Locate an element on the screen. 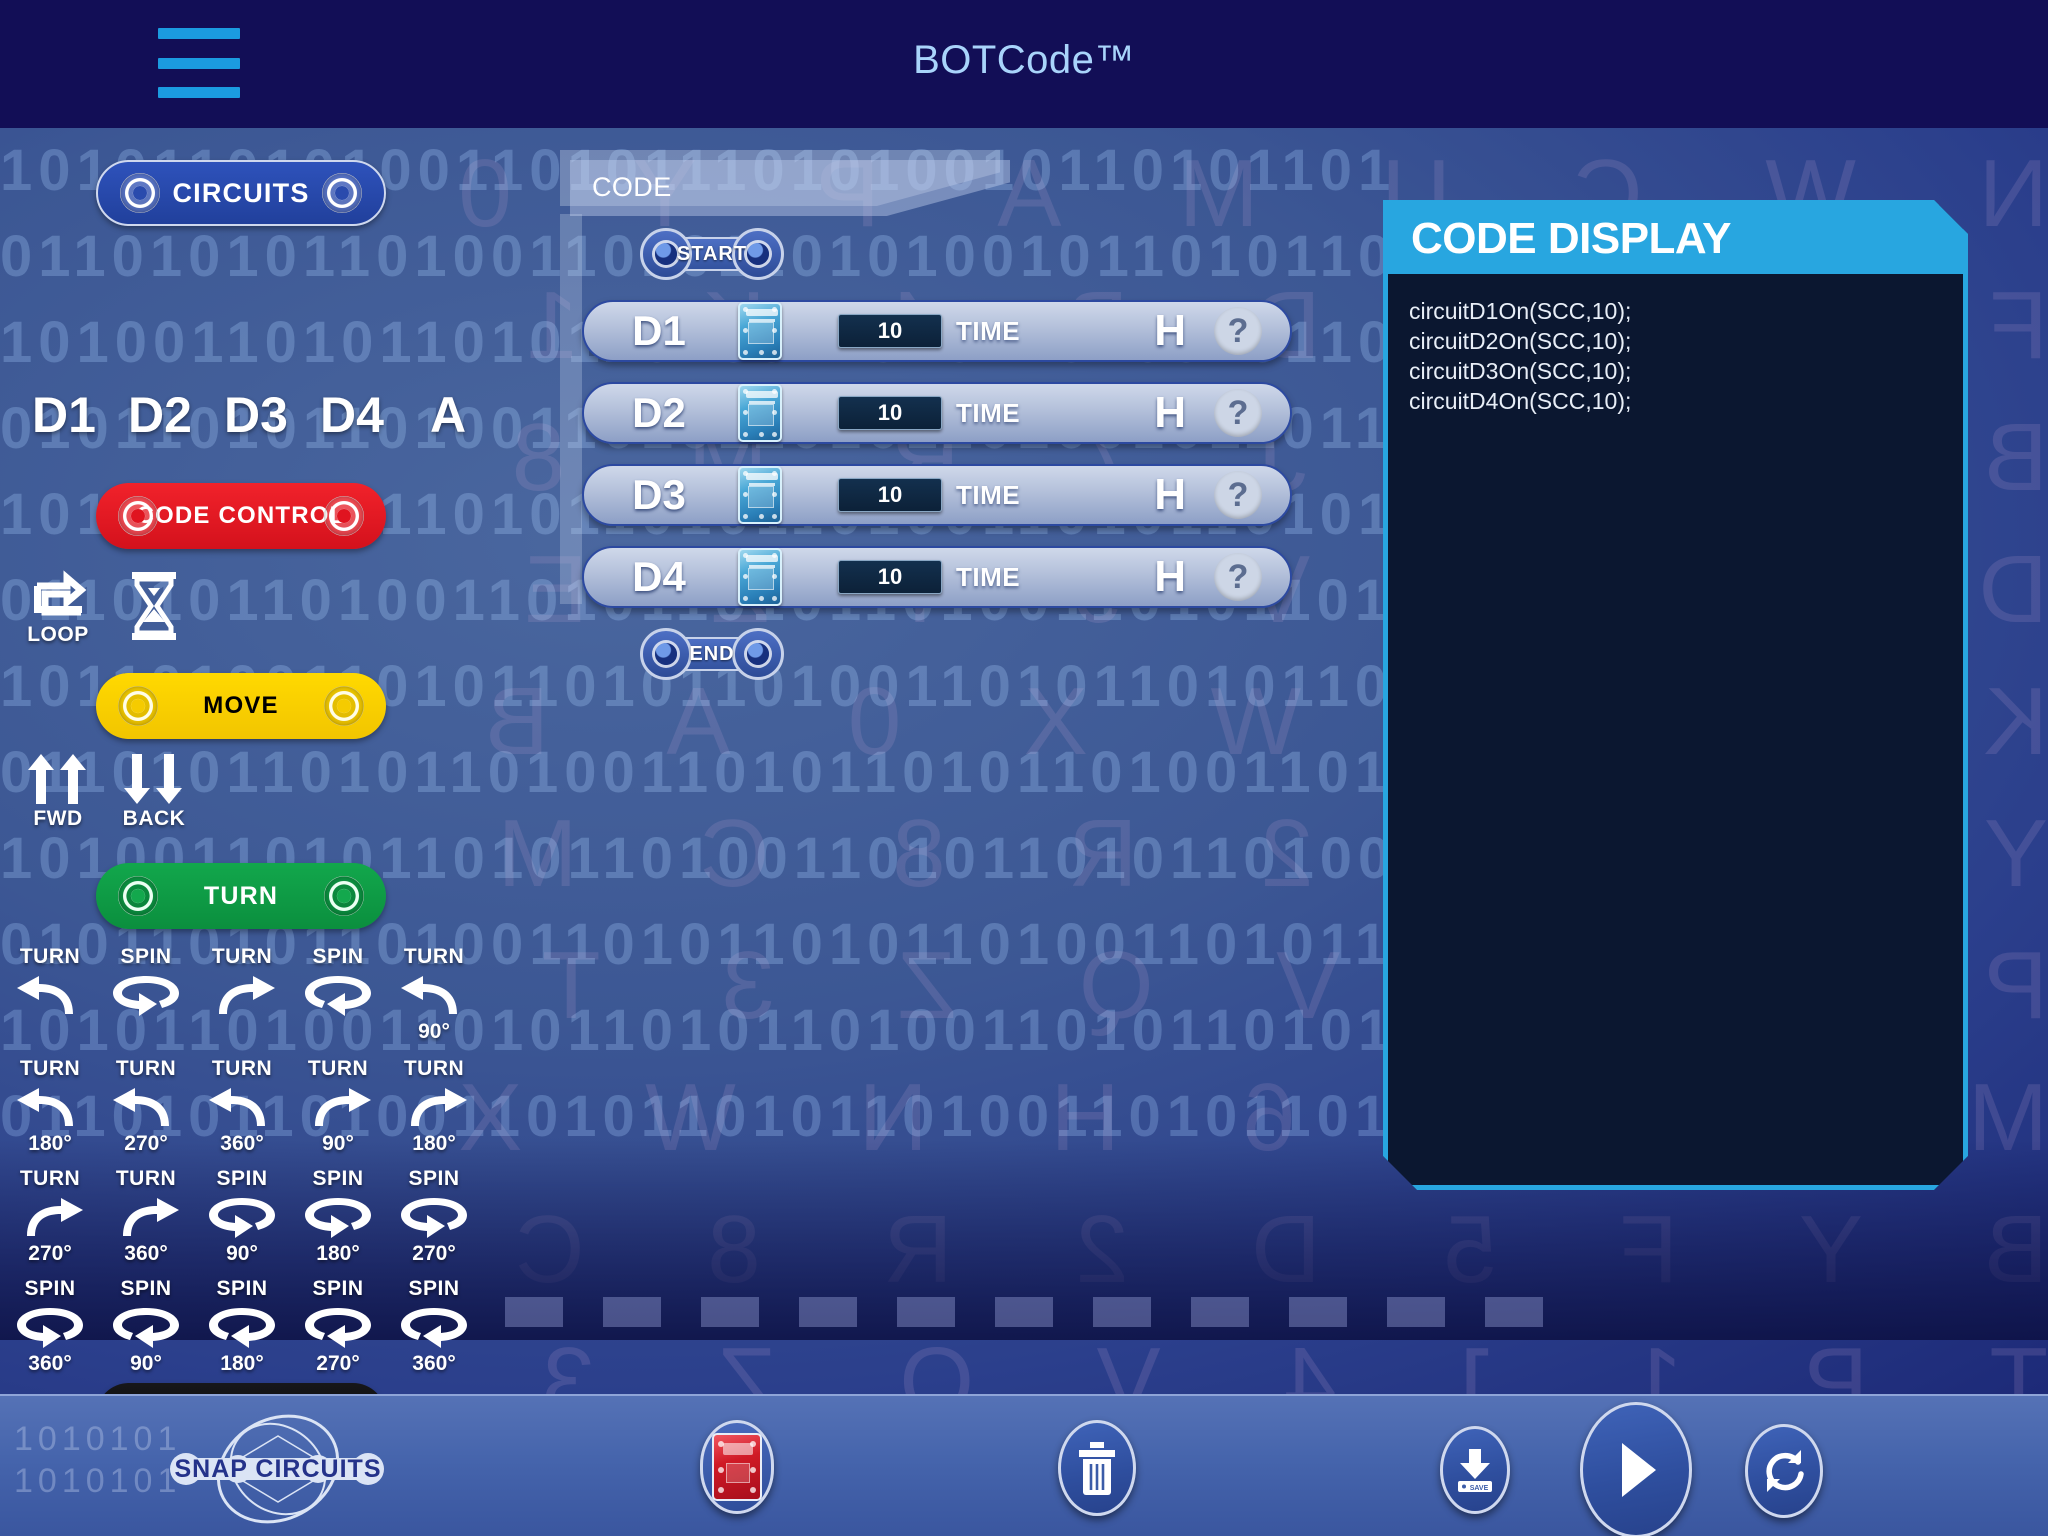  command-row-d1: D1 10 TIME H? is located at coordinates (937, 331).